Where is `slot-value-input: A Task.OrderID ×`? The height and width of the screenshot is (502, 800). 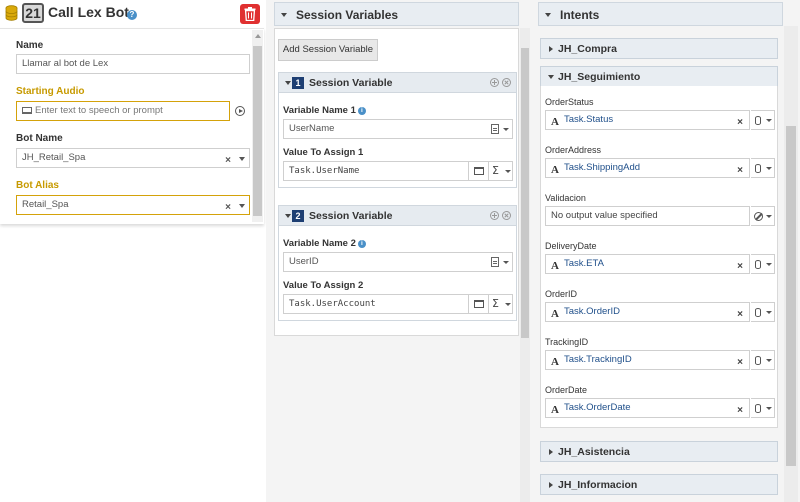 slot-value-input: A Task.OrderID × is located at coordinates (647, 312).